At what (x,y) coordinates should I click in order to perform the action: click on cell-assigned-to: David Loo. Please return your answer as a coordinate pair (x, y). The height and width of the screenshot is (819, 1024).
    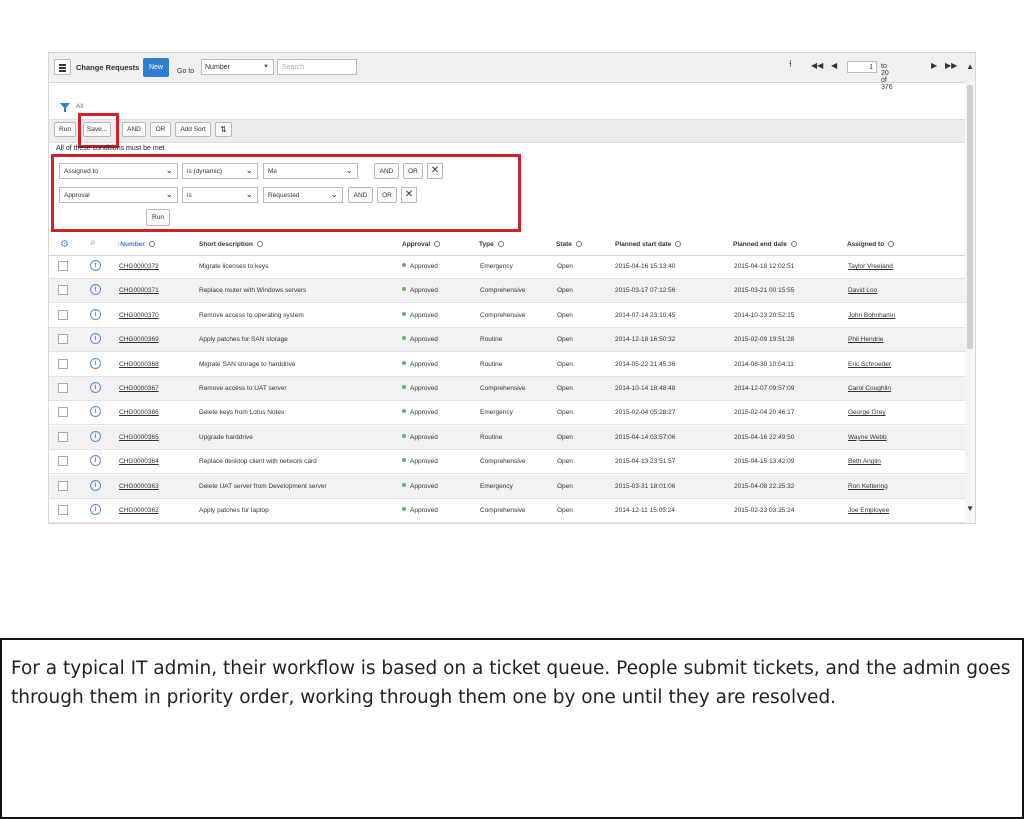
    Looking at the image, I should click on (862, 290).